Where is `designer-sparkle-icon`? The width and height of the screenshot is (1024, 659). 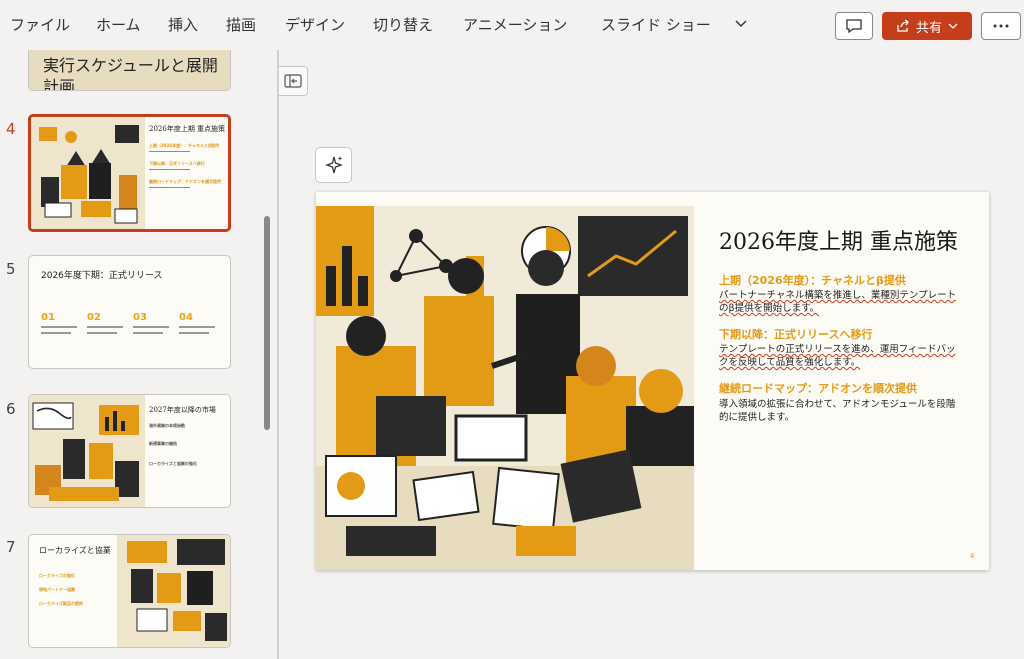
designer-sparkle-icon is located at coordinates (333, 165).